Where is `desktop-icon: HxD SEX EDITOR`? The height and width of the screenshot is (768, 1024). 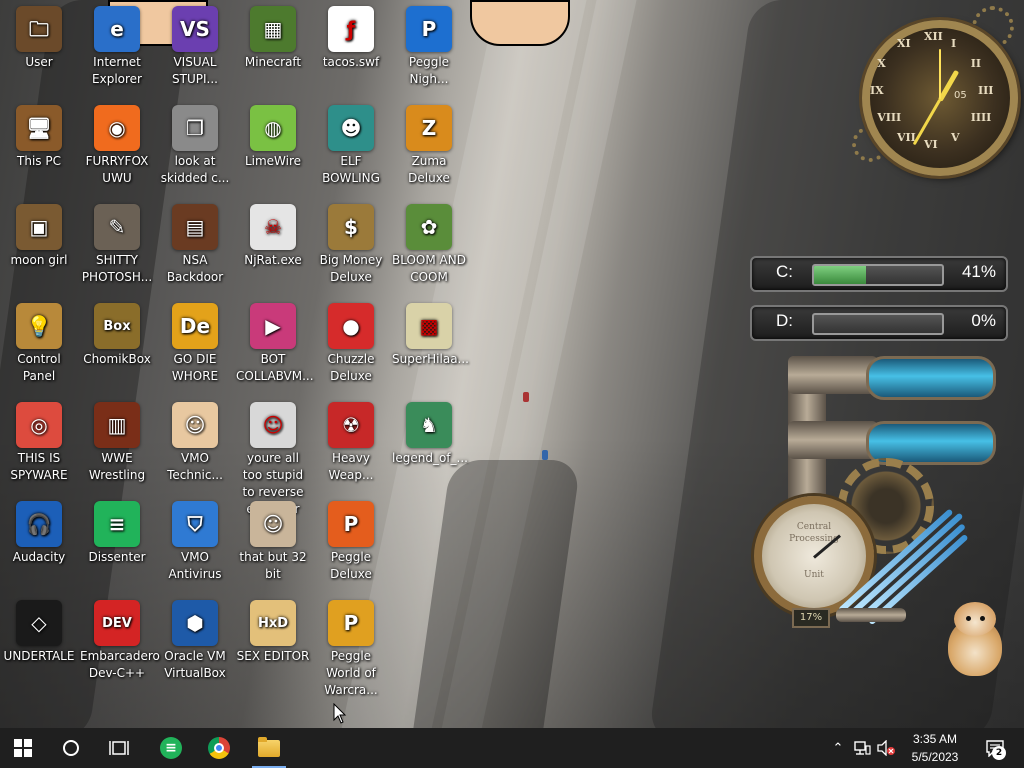 desktop-icon: HxD SEX EDITOR is located at coordinates (273, 630).